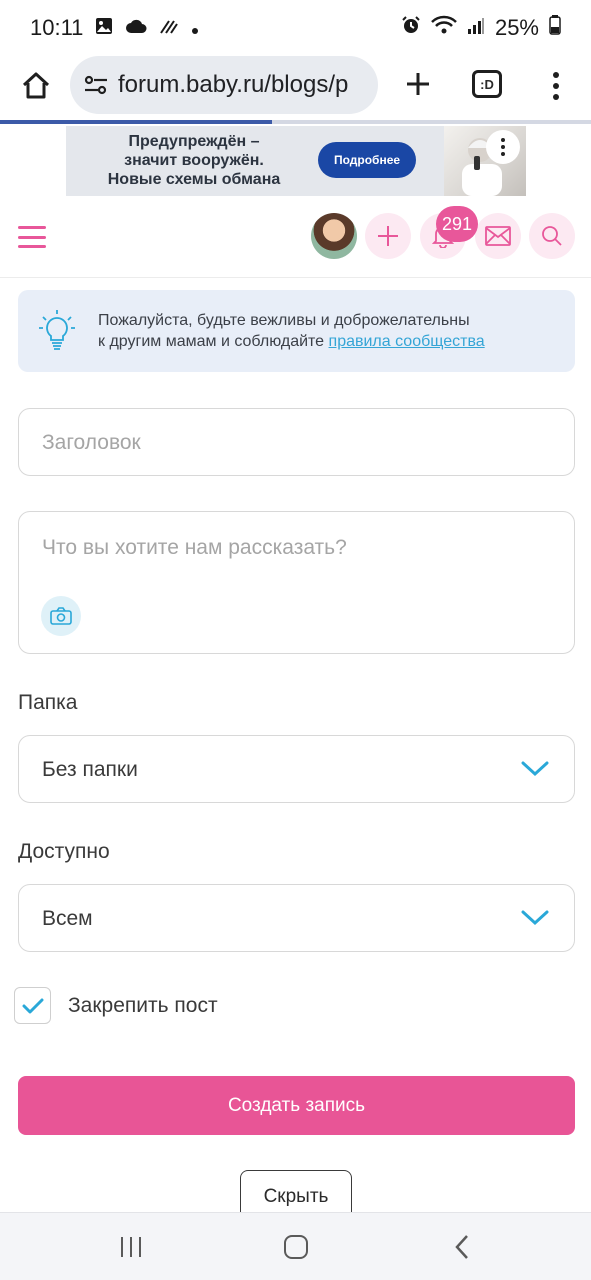 This screenshot has width=591, height=1280. Describe the element at coordinates (295, 122) in the screenshot. I see `page-load-progress` at that location.